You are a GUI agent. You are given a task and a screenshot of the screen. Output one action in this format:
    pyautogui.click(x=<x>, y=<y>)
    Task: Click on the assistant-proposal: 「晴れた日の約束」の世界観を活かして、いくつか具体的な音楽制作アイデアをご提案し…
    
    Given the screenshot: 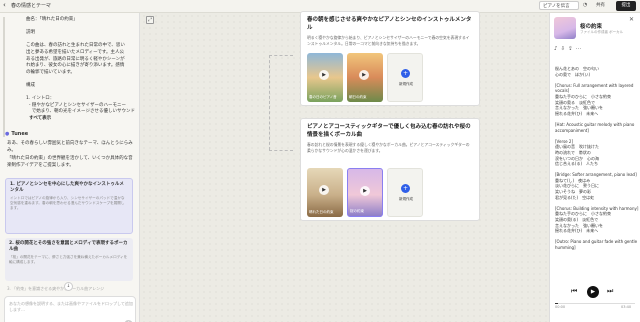 What is the action you would take?
    pyautogui.click(x=70, y=162)
    